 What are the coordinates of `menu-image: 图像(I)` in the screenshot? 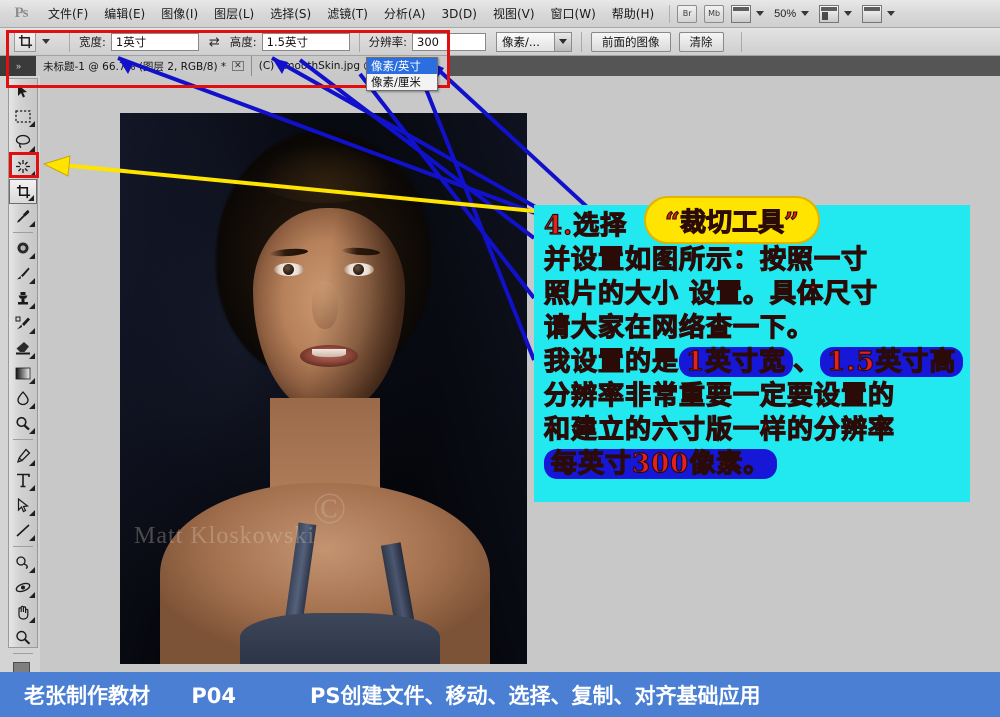 It's located at (179, 13).